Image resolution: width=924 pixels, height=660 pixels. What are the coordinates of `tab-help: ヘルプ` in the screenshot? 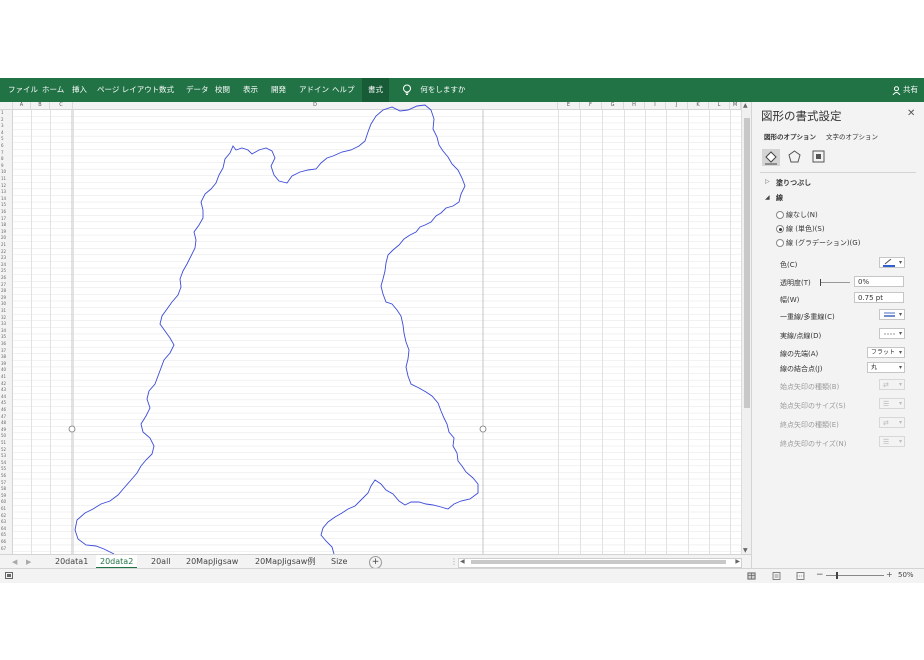 It's located at (343, 90).